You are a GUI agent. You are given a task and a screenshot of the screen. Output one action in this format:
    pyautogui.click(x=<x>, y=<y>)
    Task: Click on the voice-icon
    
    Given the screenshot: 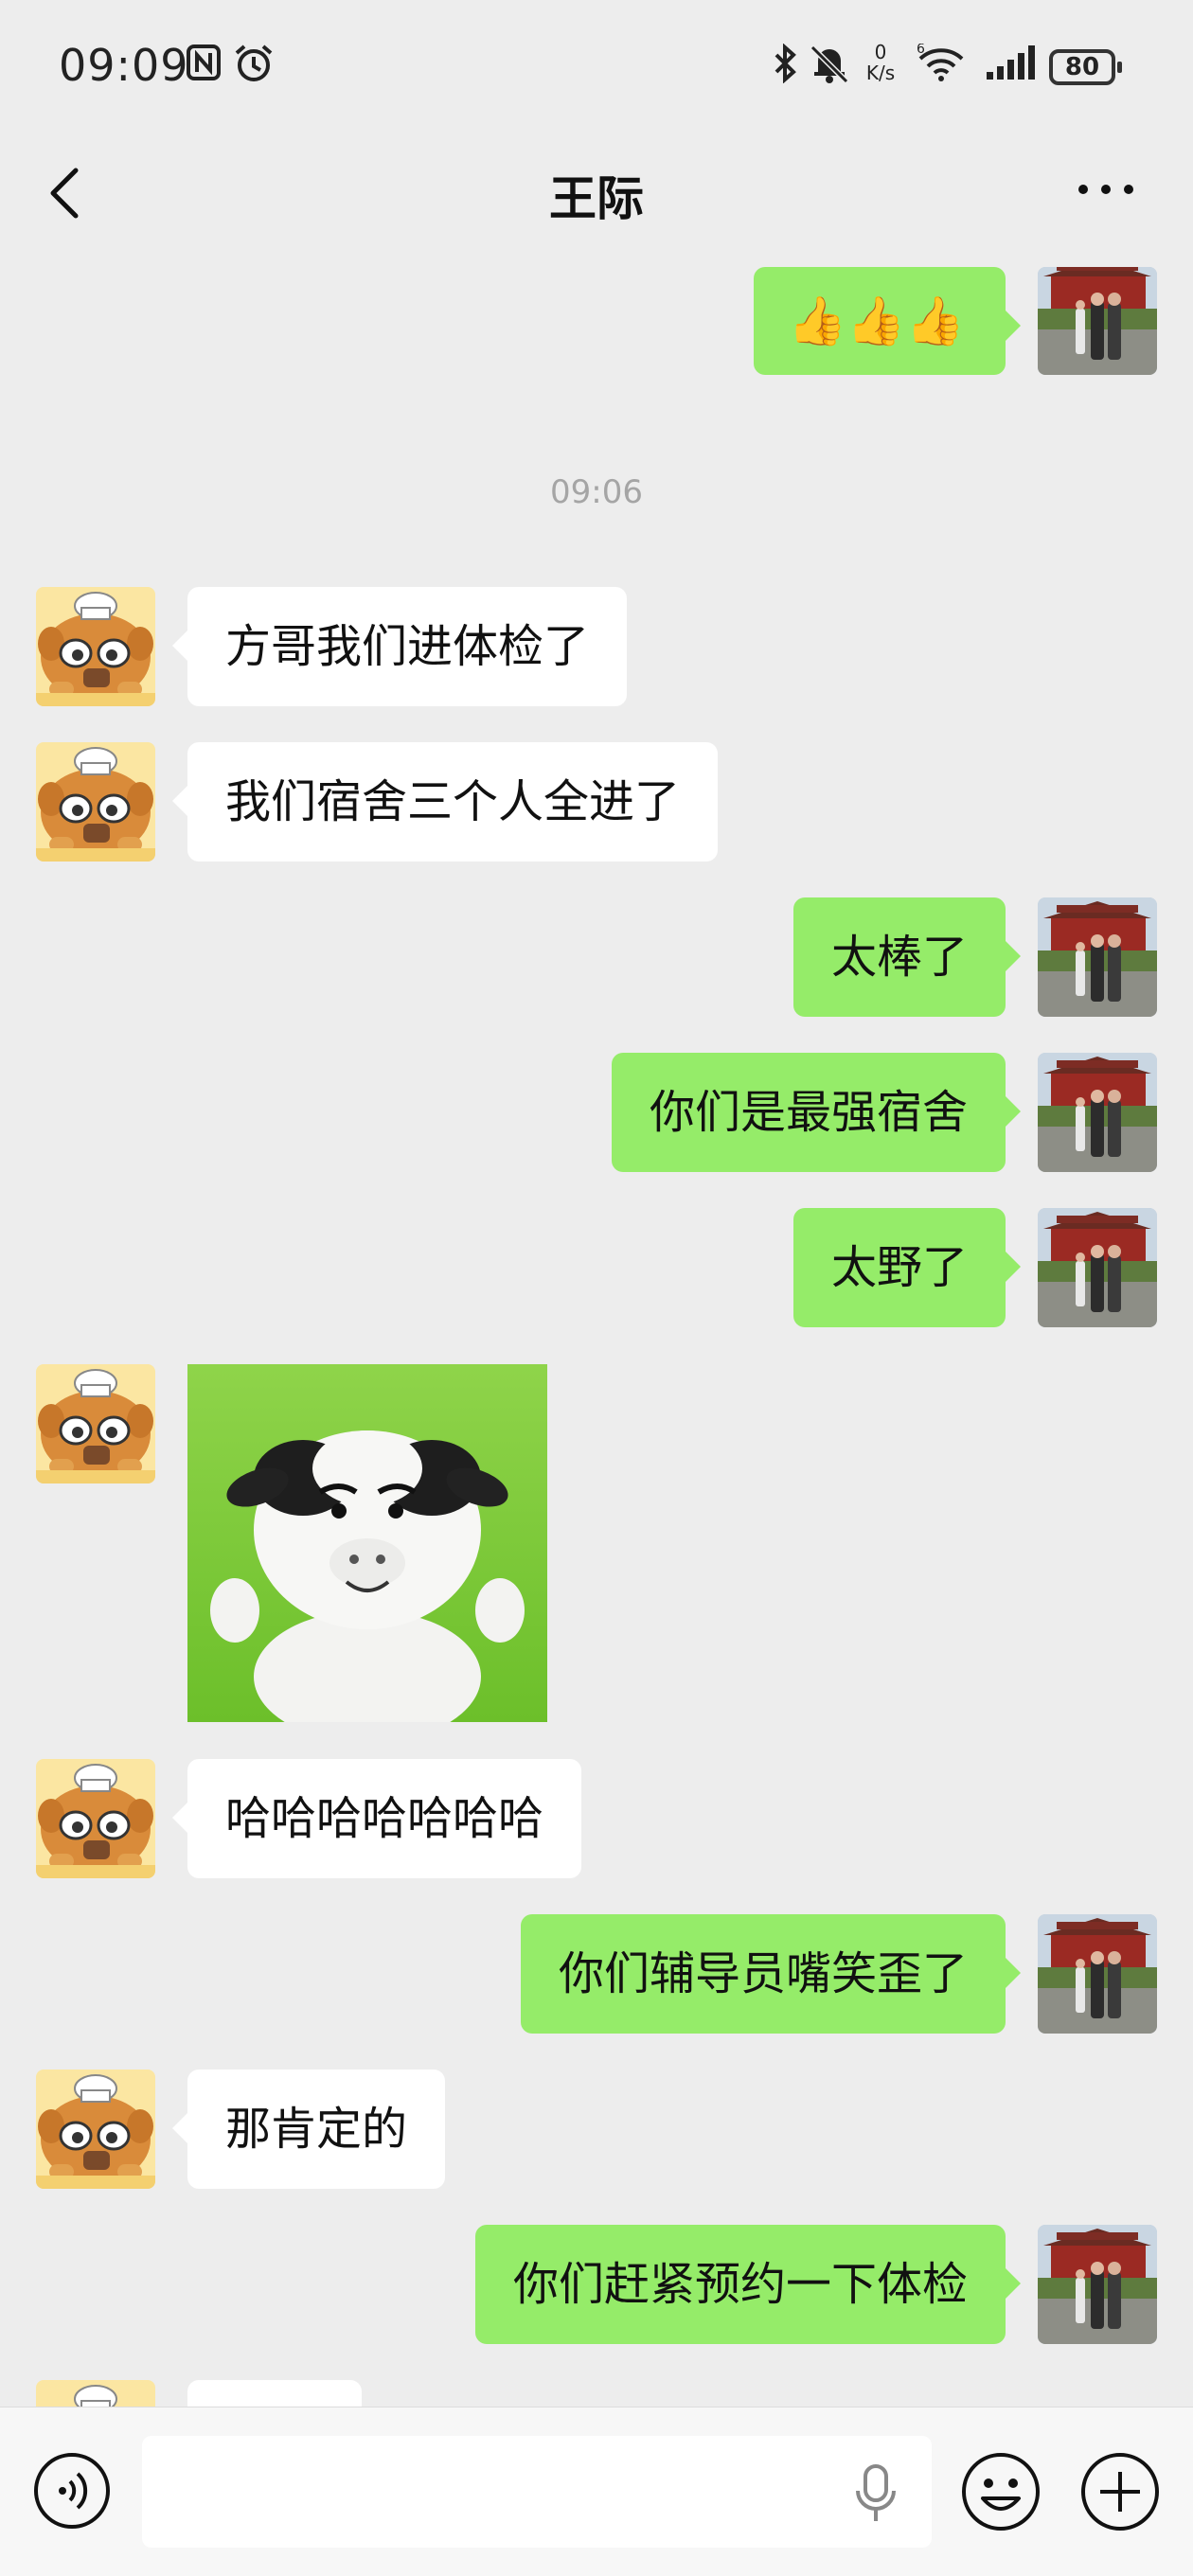 What is the action you would take?
    pyautogui.click(x=72, y=2491)
    